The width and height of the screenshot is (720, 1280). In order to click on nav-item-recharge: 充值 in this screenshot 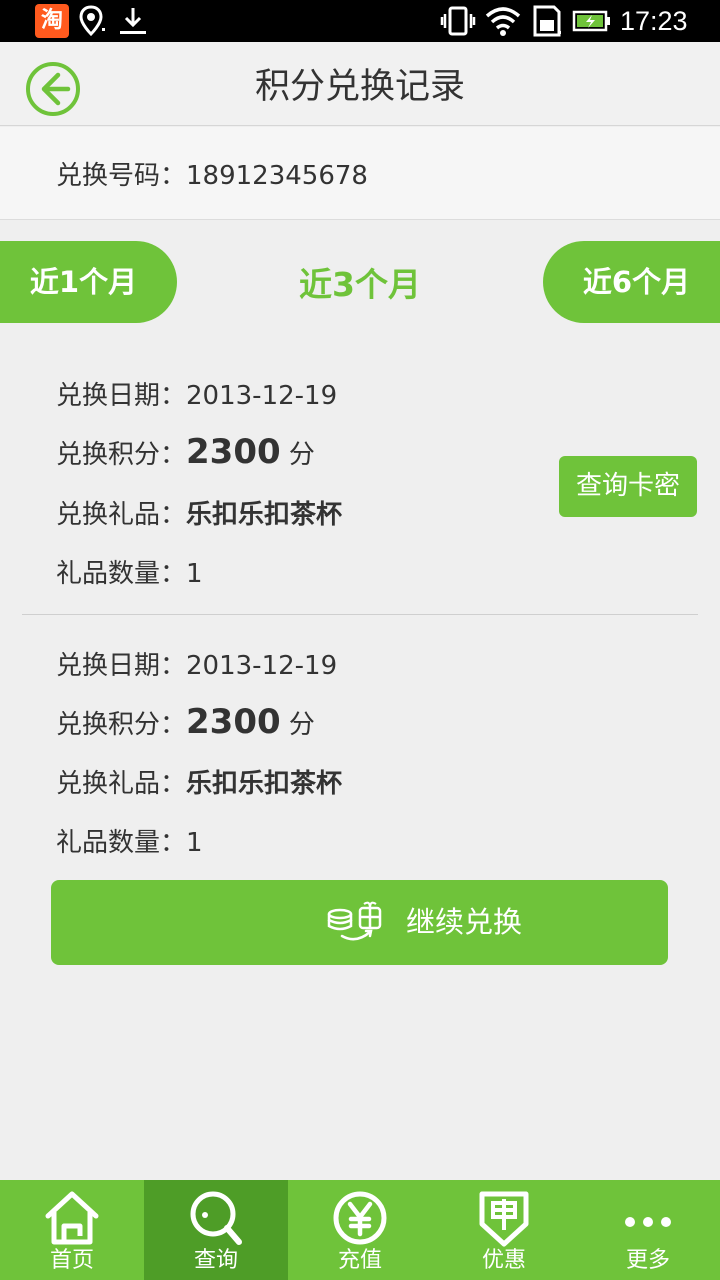, I will do `click(360, 1230)`.